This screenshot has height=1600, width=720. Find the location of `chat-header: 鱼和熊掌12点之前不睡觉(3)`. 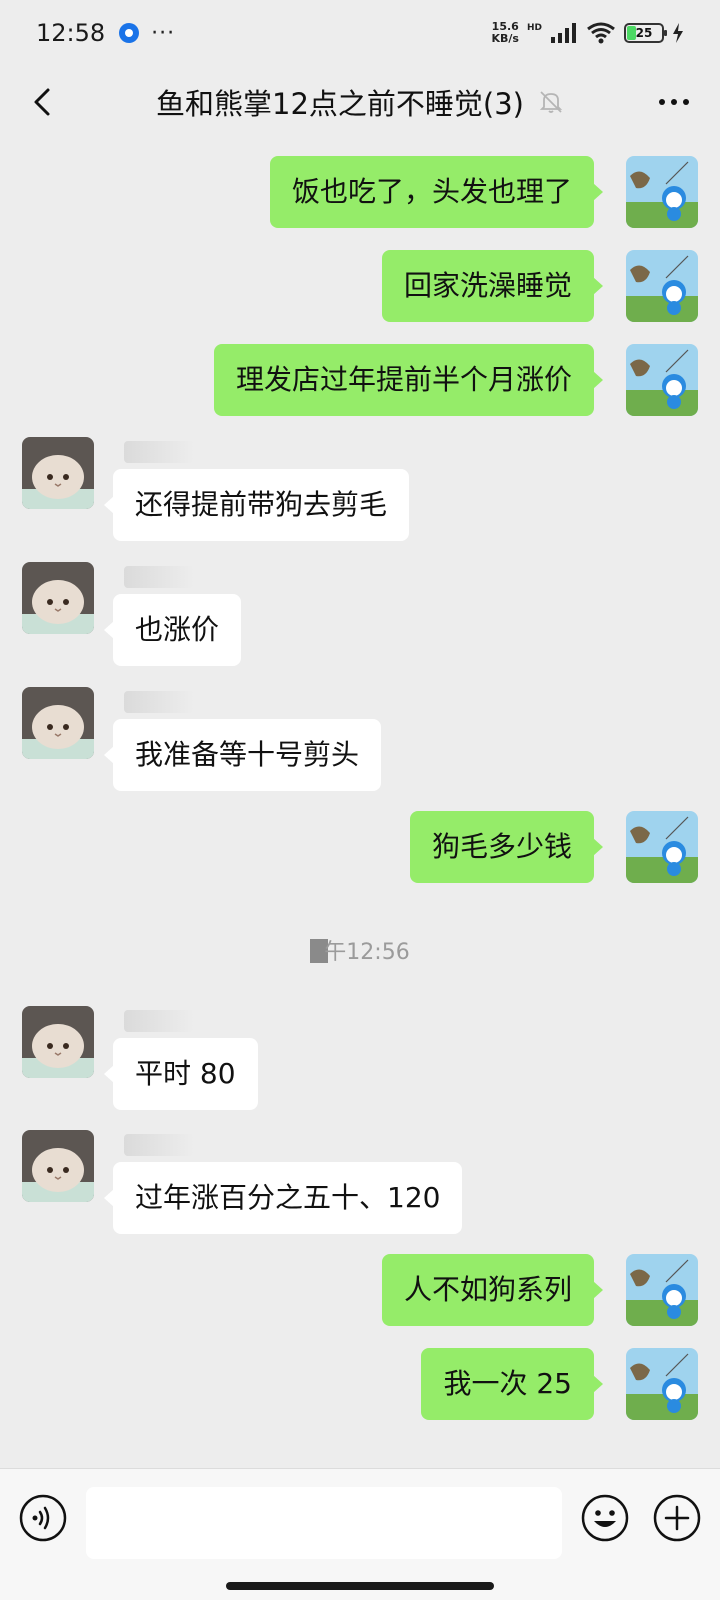

chat-header: 鱼和熊掌12点之前不睡觉(3) is located at coordinates (360, 102).